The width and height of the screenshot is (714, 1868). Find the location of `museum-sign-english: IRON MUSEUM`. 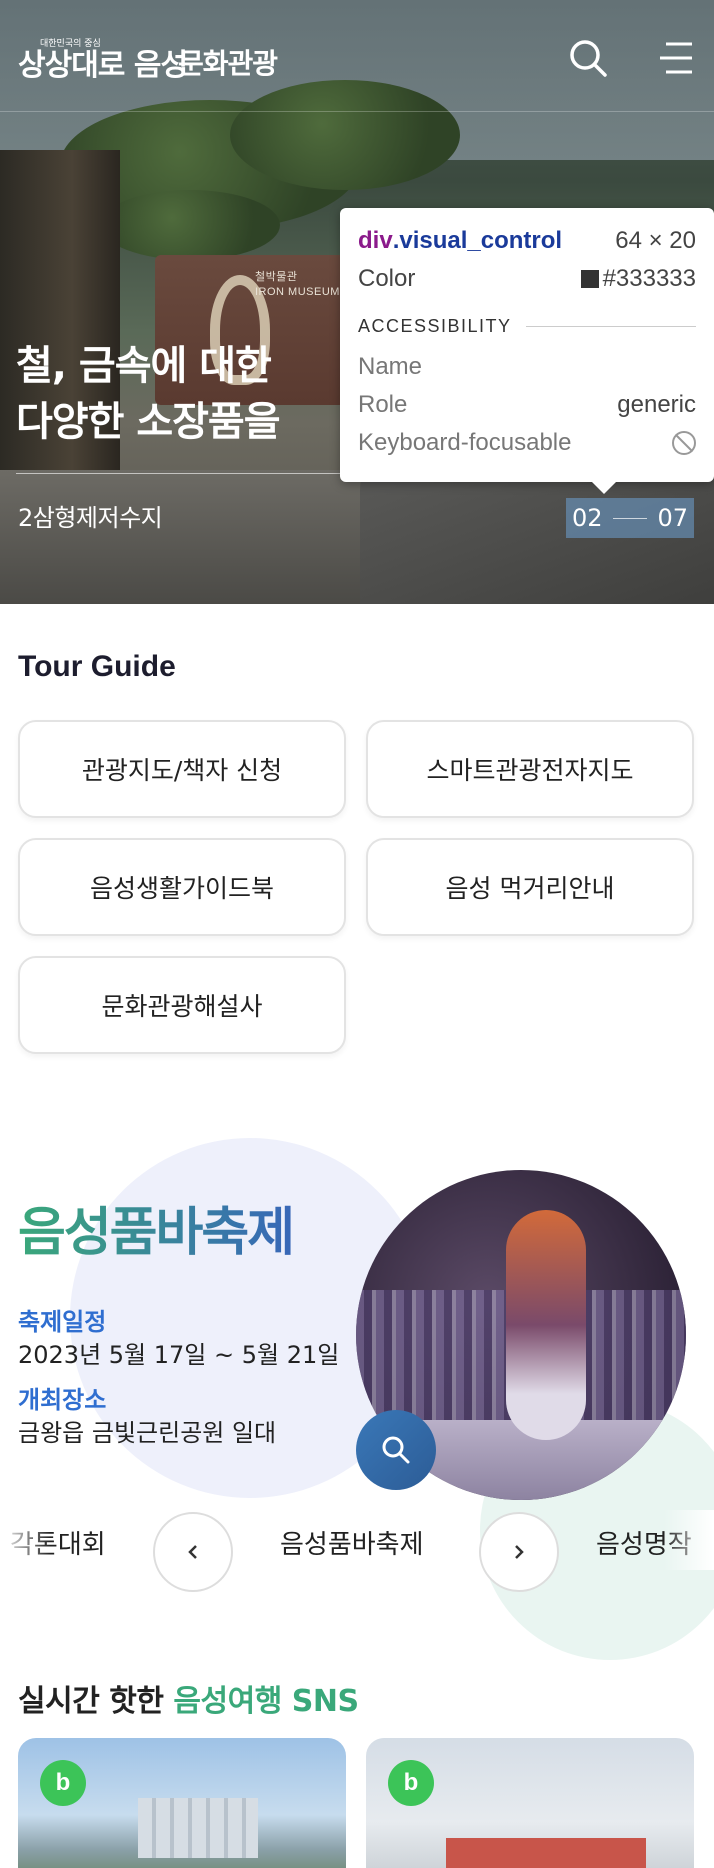

museum-sign-english: IRON MUSEUM is located at coordinates (297, 292).